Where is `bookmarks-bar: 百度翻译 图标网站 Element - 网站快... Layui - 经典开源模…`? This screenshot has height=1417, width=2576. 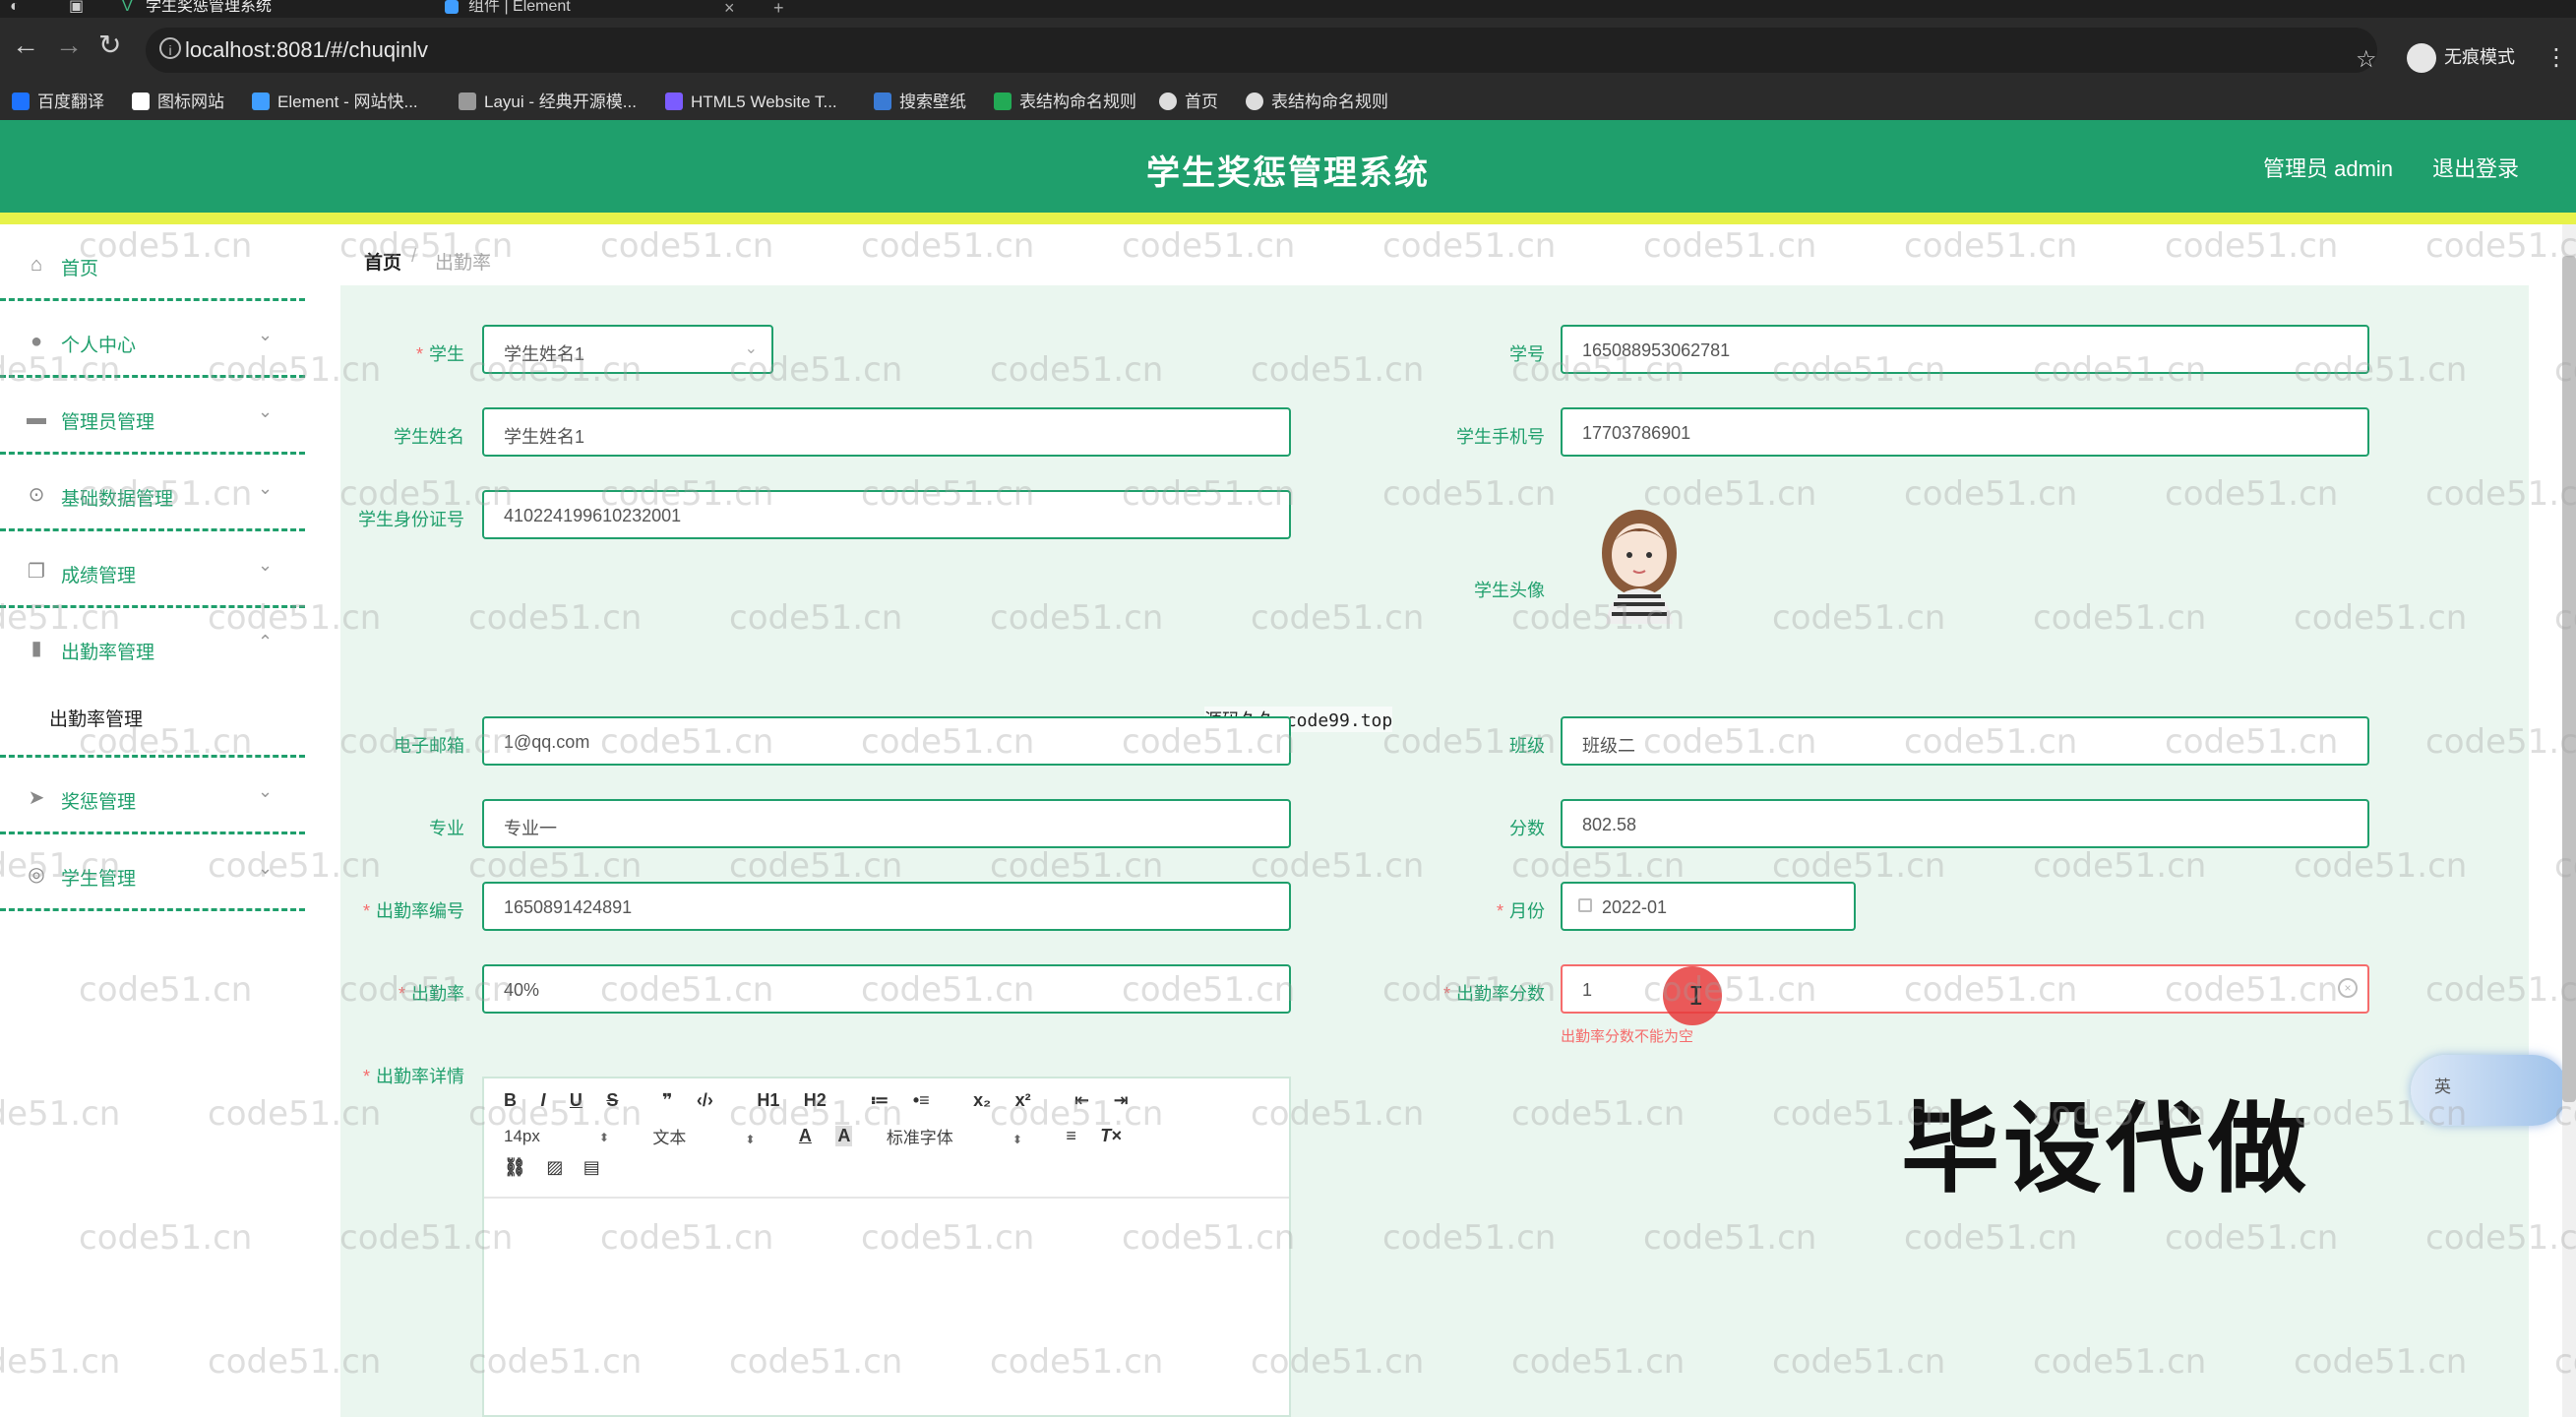
bookmarks-bar: 百度翻译 图标网站 Element - 网站快... Layui - 经典开源模… is located at coordinates (1288, 102).